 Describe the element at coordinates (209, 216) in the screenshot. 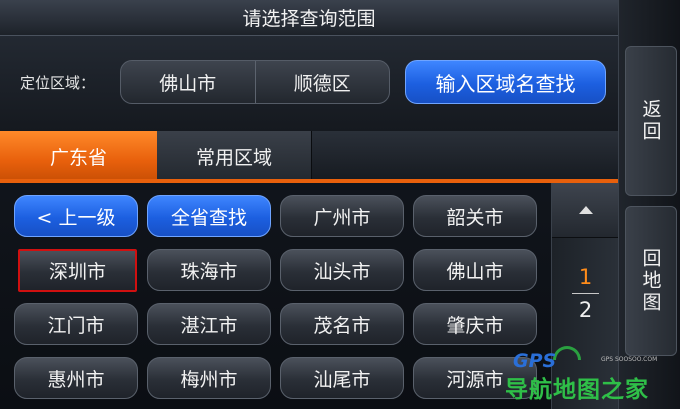

I see `search-province-button: 全省查找` at that location.